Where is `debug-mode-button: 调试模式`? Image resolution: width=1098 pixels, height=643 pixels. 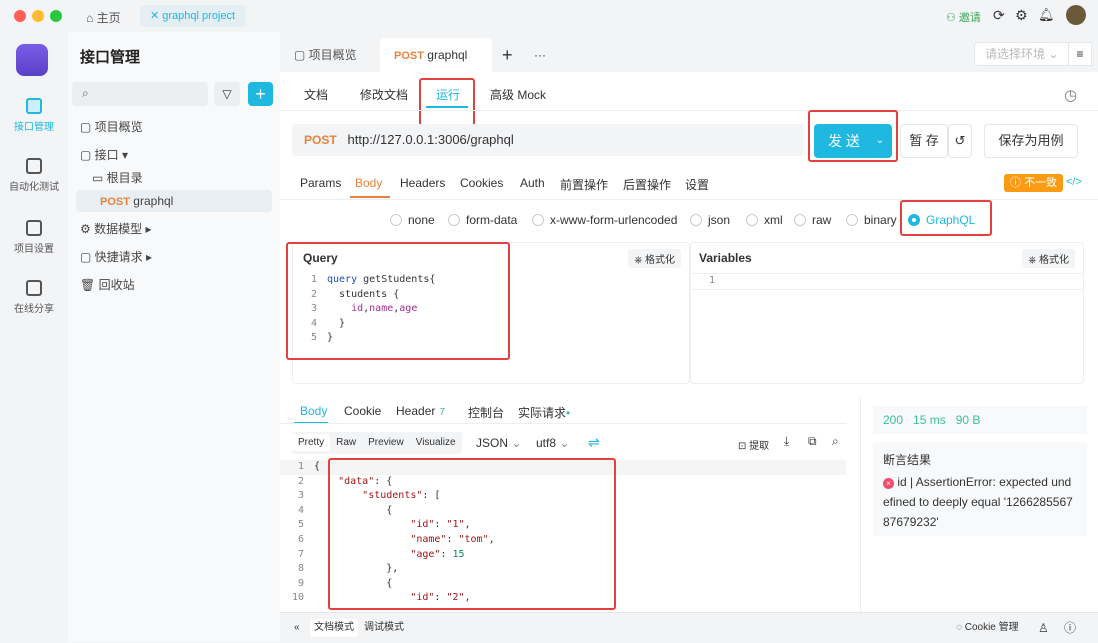
debug-mode-button: 调试模式 is located at coordinates (384, 628).